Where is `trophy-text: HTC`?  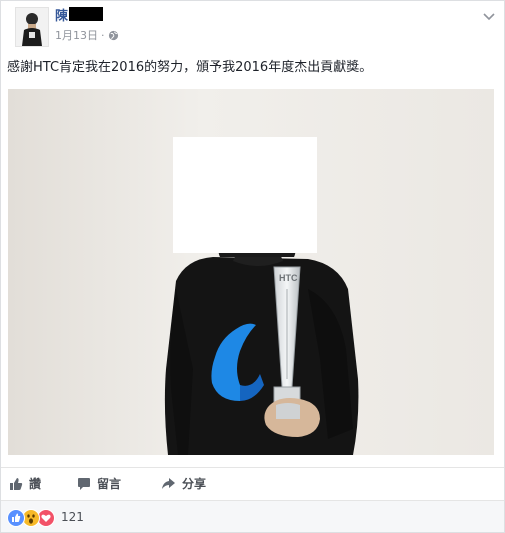 trophy-text: HTC is located at coordinates (288, 278).